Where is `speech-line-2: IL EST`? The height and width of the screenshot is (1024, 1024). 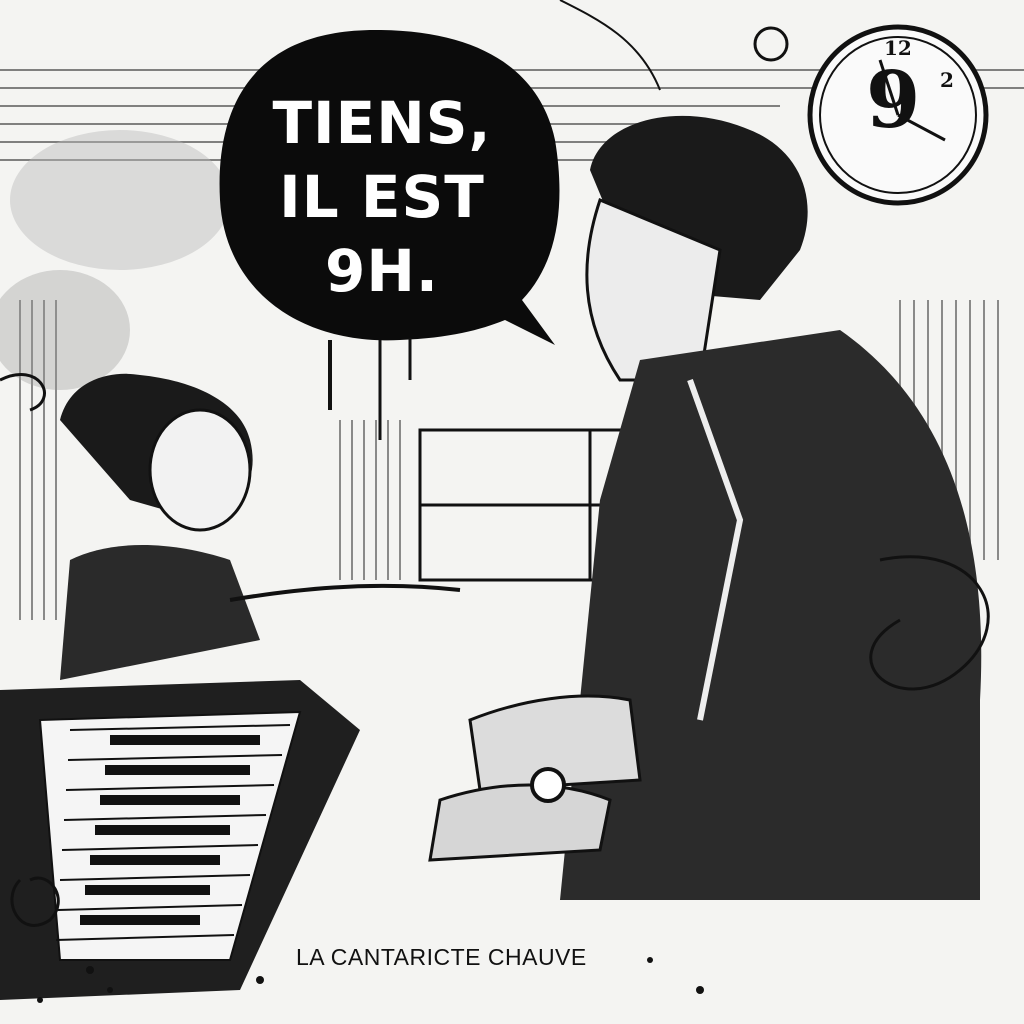 speech-line-2: IL EST is located at coordinates (382, 197).